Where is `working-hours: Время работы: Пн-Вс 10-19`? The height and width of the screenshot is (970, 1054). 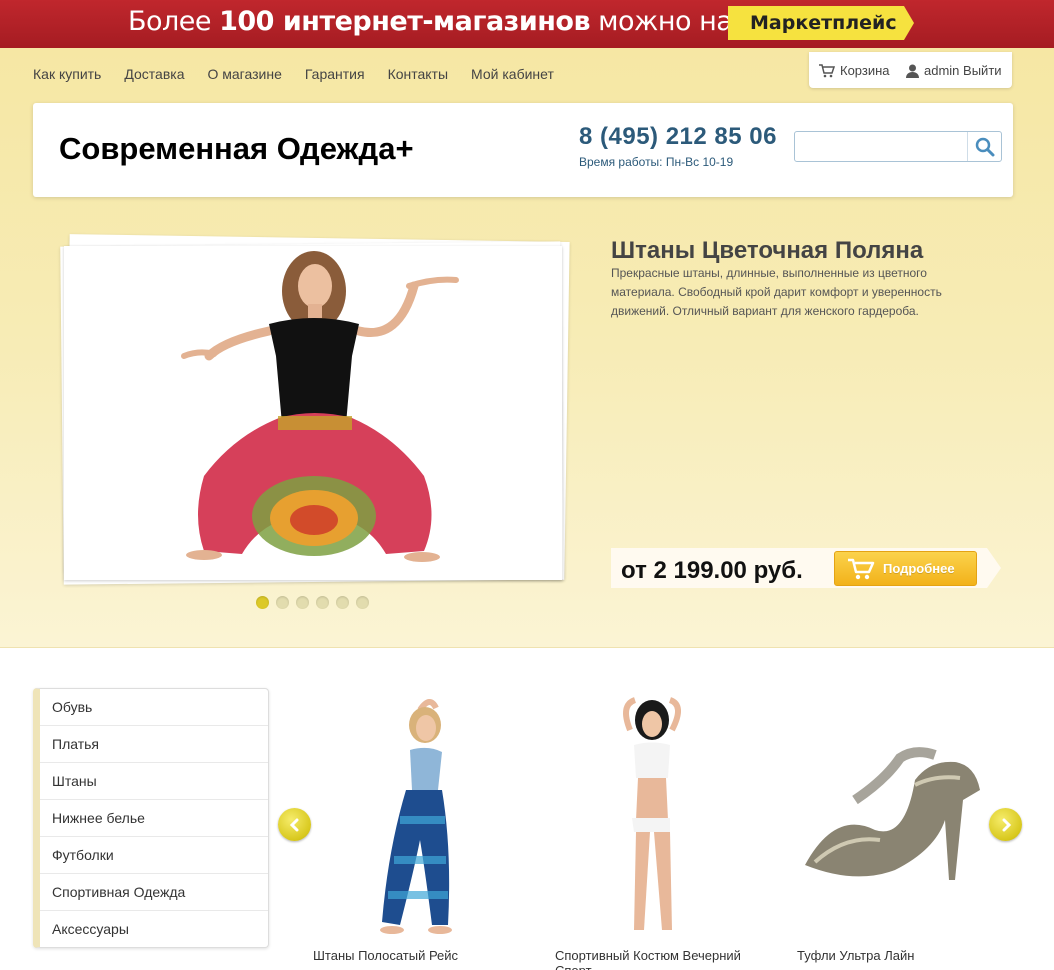
working-hours: Время работы: Пн-Вс 10-19 is located at coordinates (656, 162).